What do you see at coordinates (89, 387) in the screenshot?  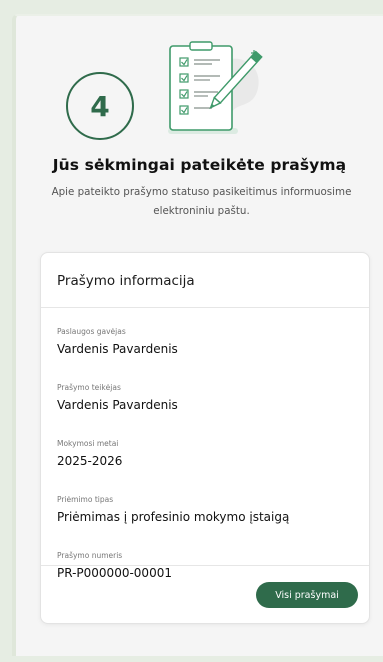 I see `field-label: Prašymo teikėjas` at bounding box center [89, 387].